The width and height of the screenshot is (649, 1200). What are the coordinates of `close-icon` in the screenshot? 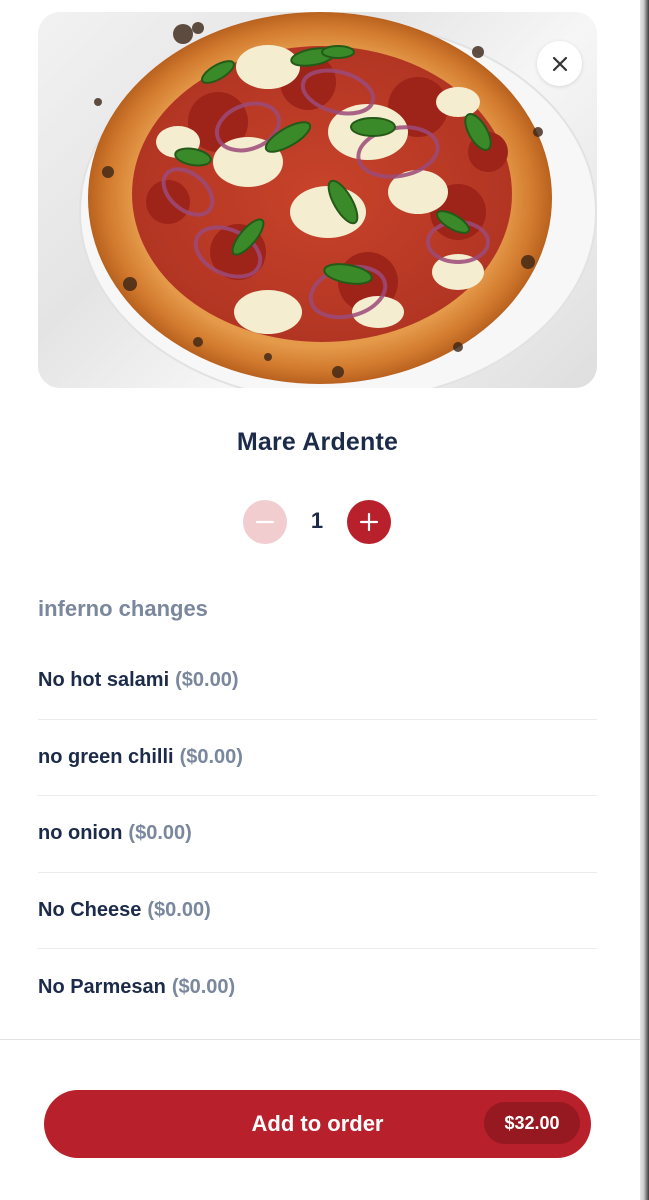 It's located at (559, 63).